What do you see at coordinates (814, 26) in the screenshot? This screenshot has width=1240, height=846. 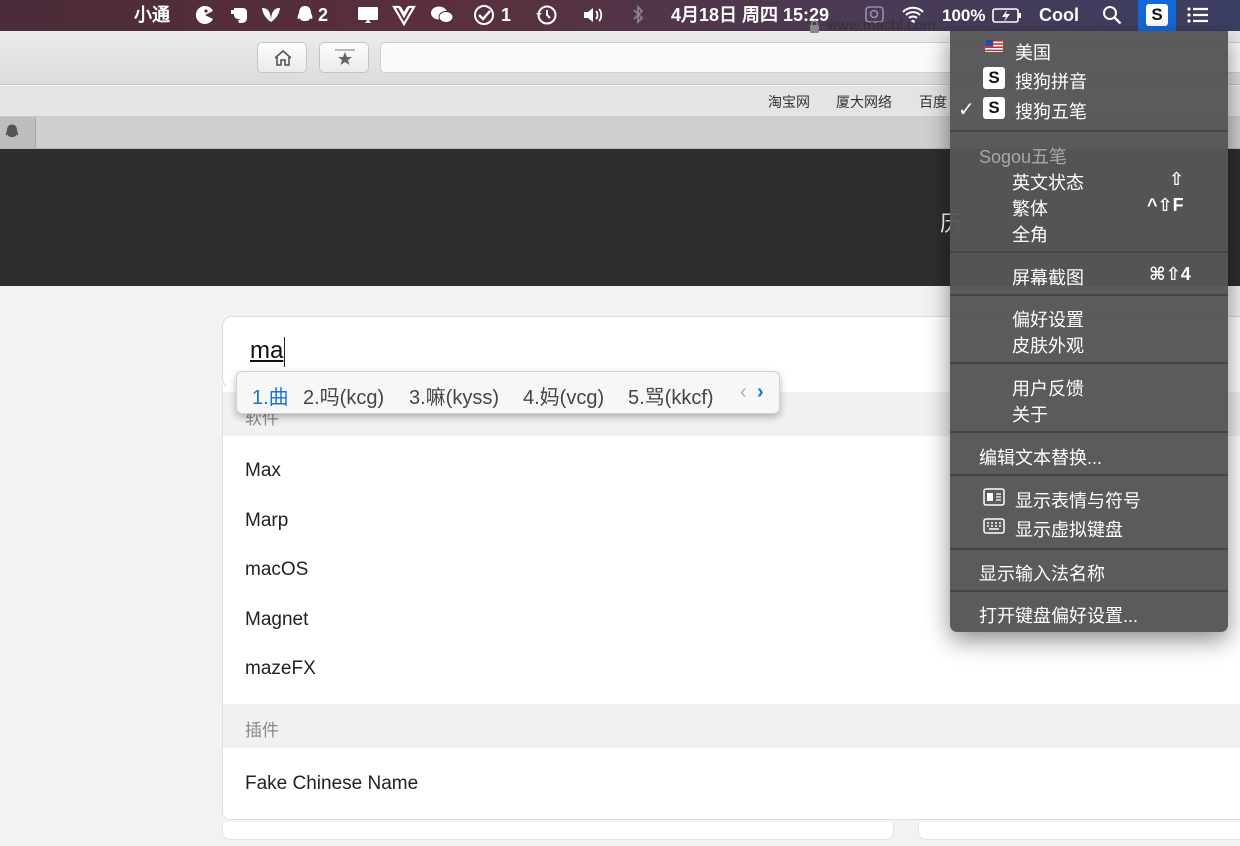 I see `lock-icon` at bounding box center [814, 26].